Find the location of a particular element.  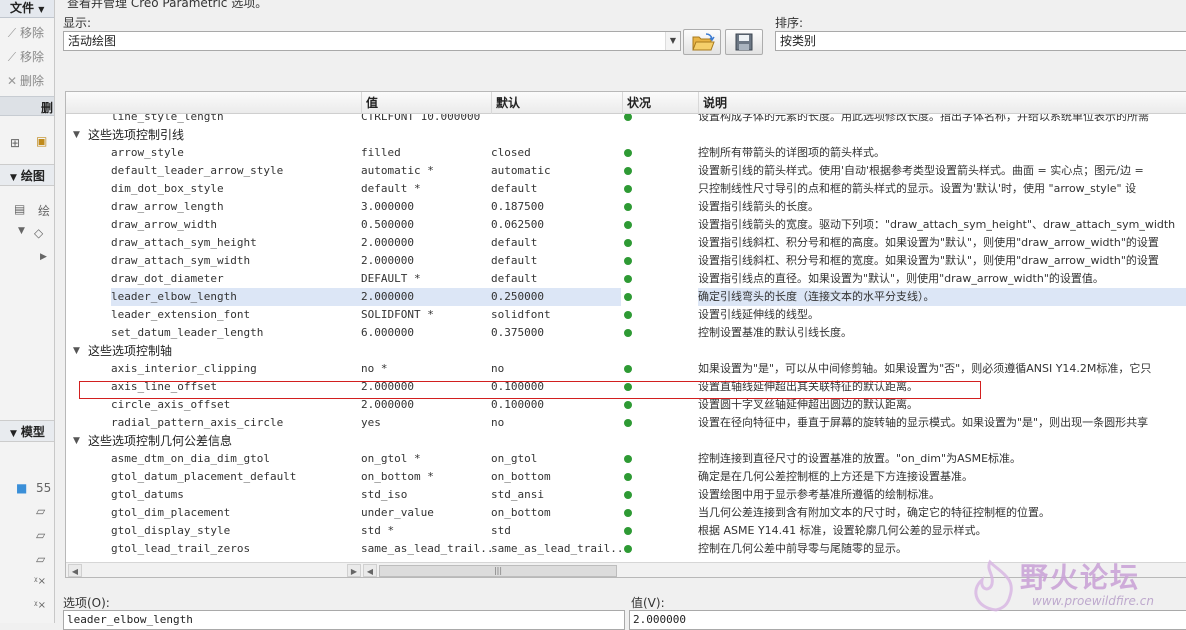

save-icon is located at coordinates (744, 42).